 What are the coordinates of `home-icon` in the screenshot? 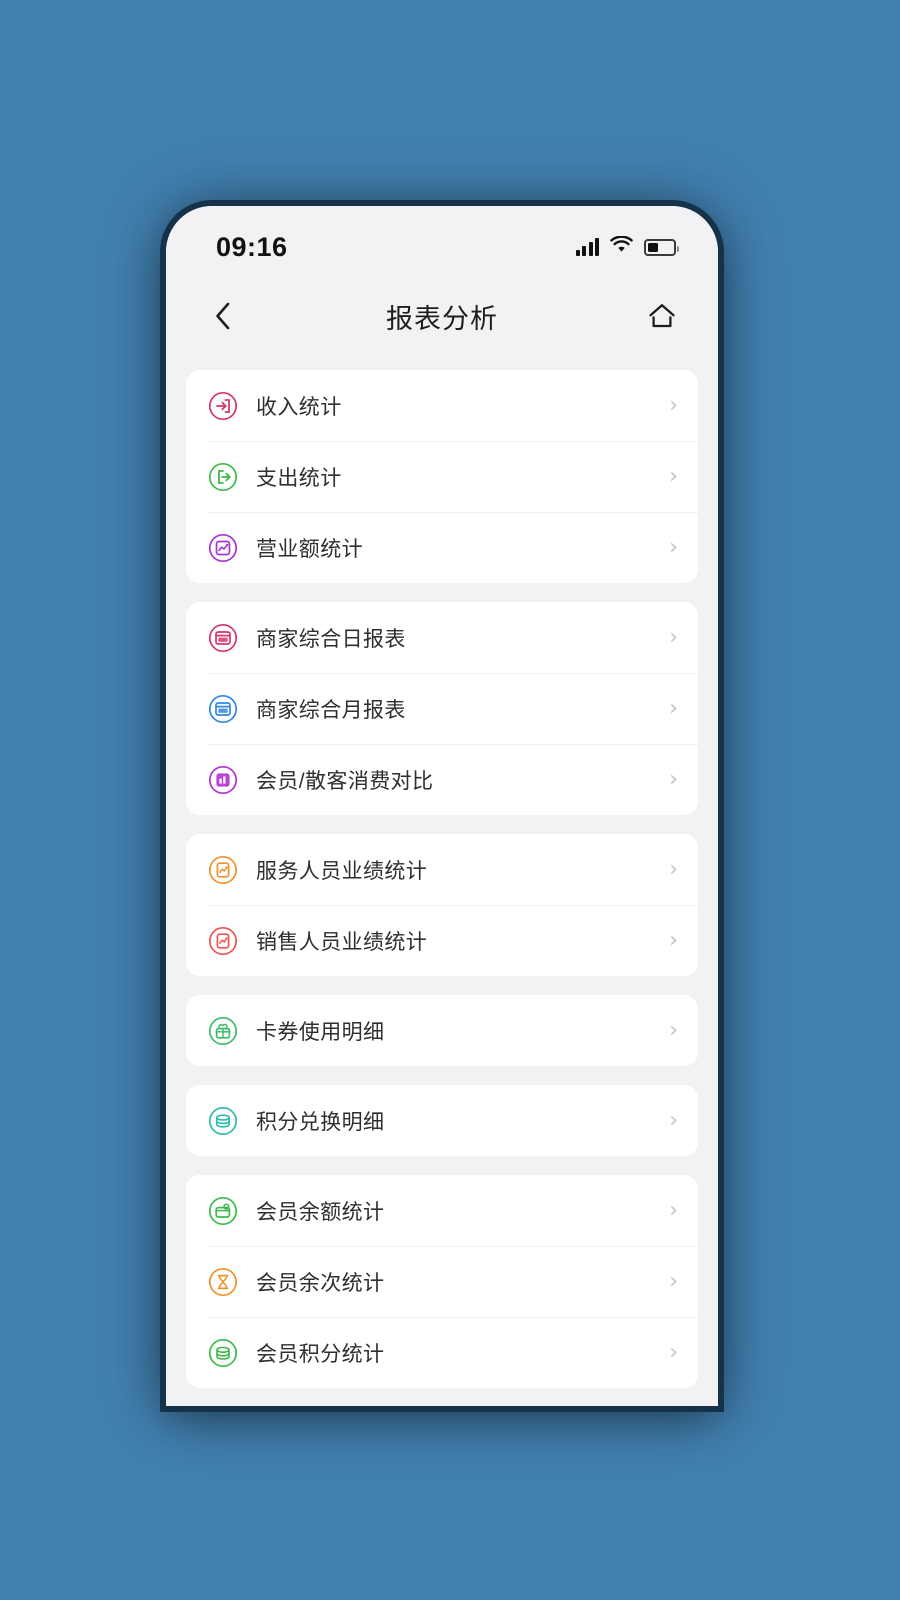 It's located at (662, 316).